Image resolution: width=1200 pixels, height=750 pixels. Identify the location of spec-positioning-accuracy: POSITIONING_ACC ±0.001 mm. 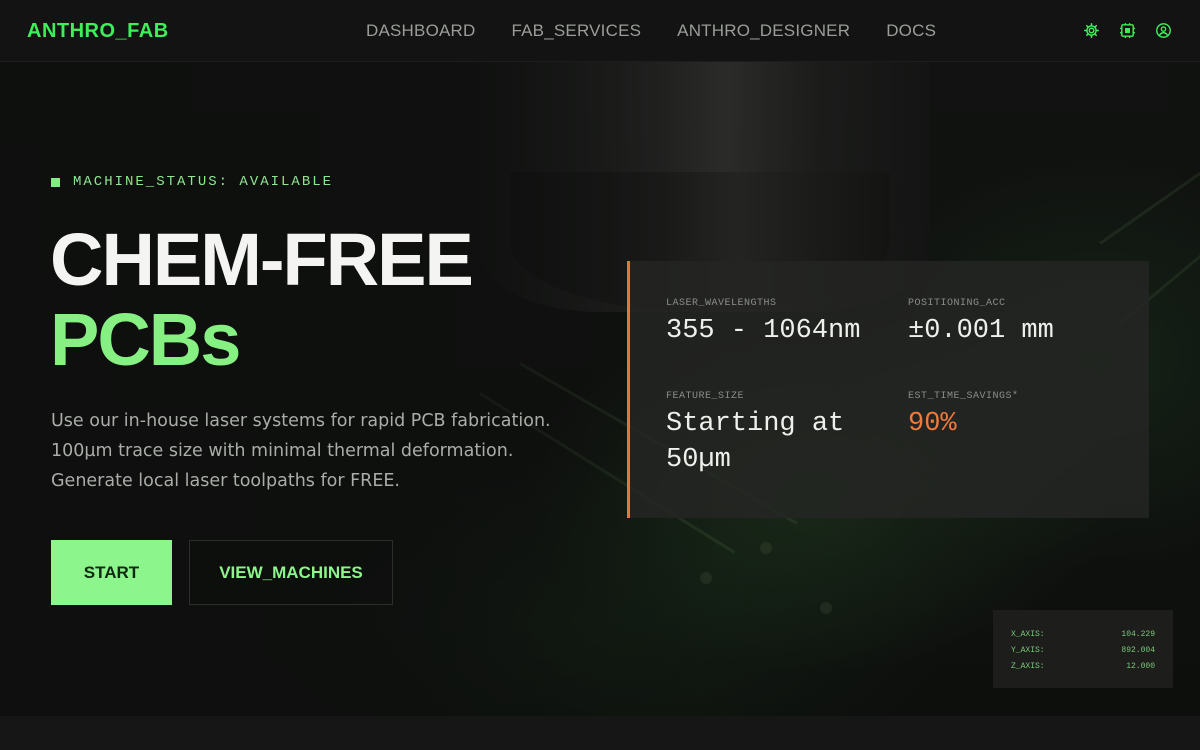
(981, 323).